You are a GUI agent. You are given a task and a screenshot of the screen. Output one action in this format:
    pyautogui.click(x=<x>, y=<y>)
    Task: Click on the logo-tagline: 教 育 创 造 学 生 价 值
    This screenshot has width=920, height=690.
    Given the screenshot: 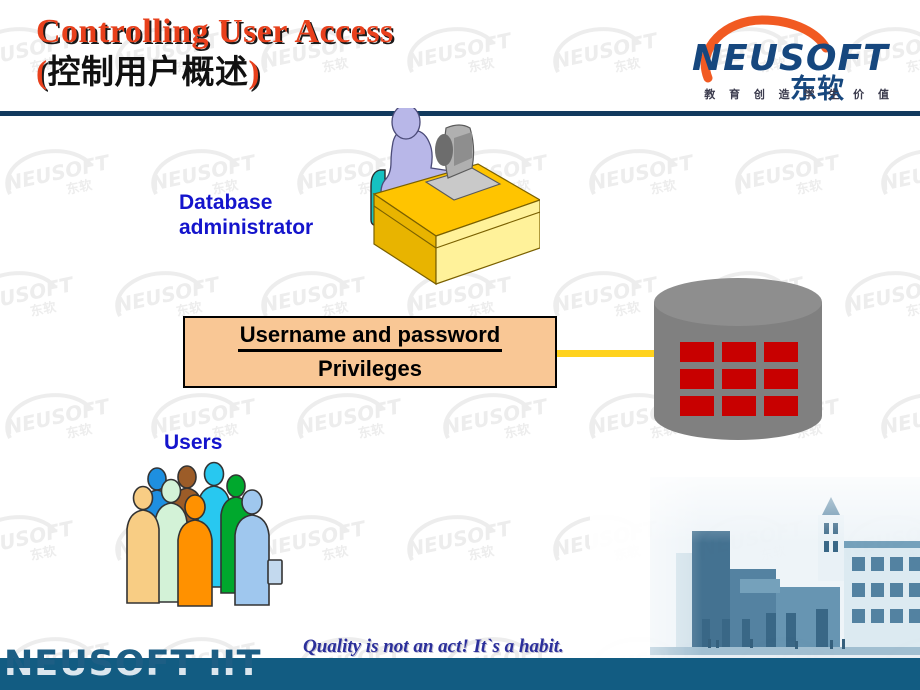 What is the action you would take?
    pyautogui.click(x=799, y=94)
    